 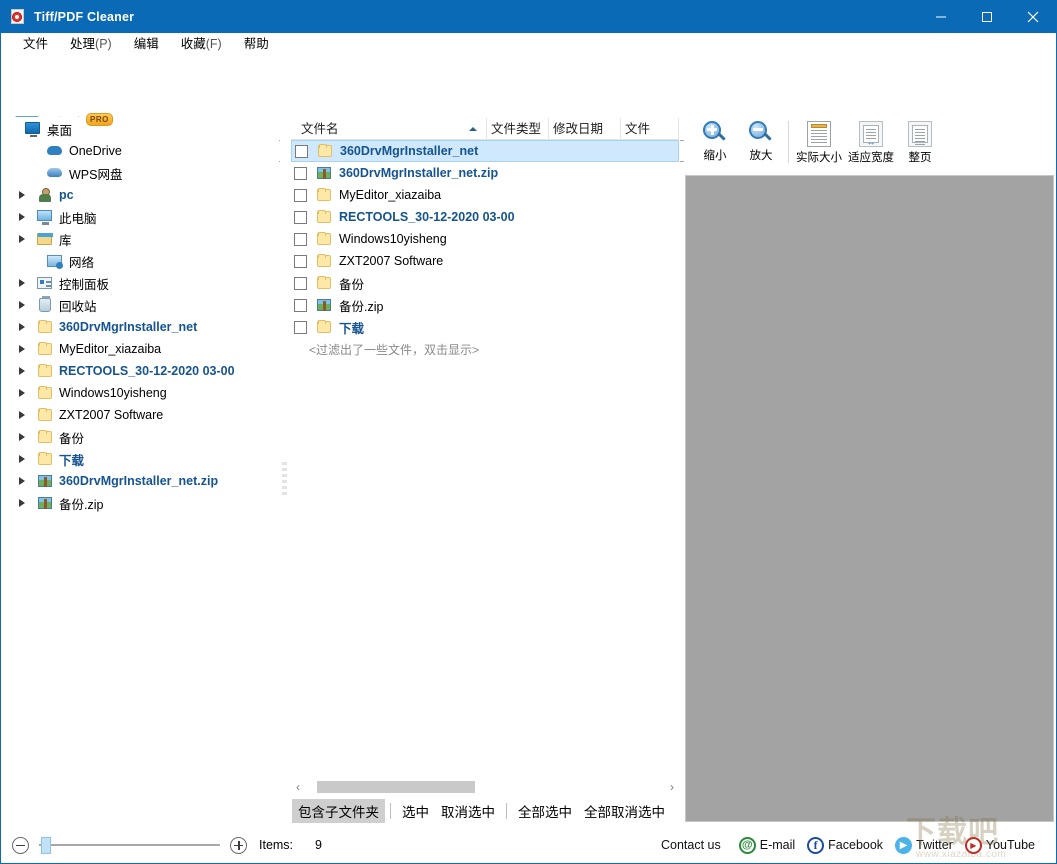 I want to click on minimize-button, so click(x=941, y=17).